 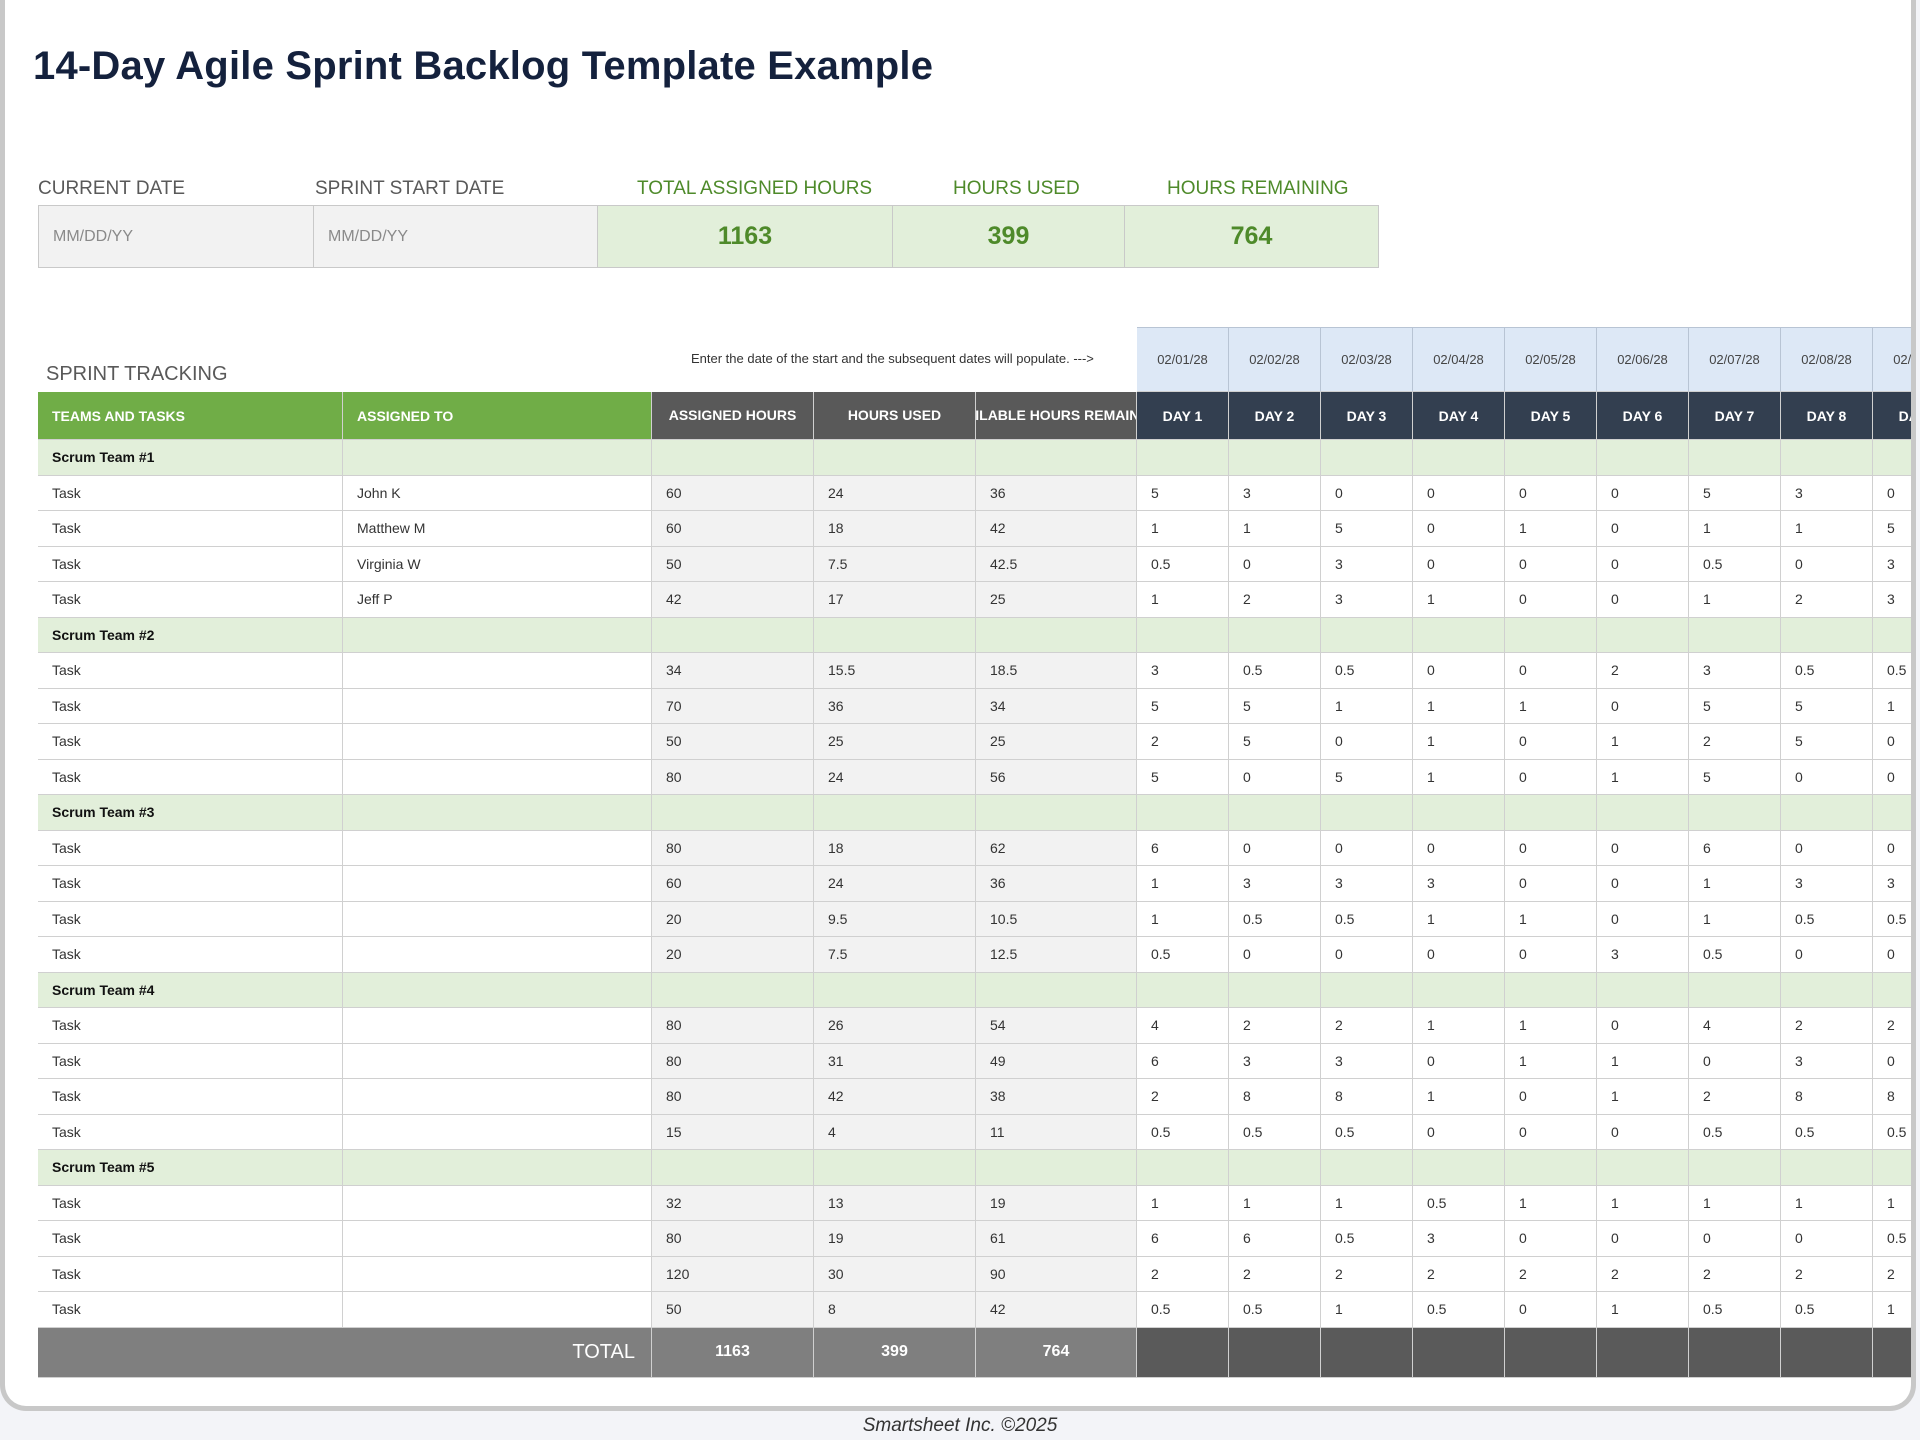 I want to click on assigned-hours-cell: 20, so click(x=733, y=919).